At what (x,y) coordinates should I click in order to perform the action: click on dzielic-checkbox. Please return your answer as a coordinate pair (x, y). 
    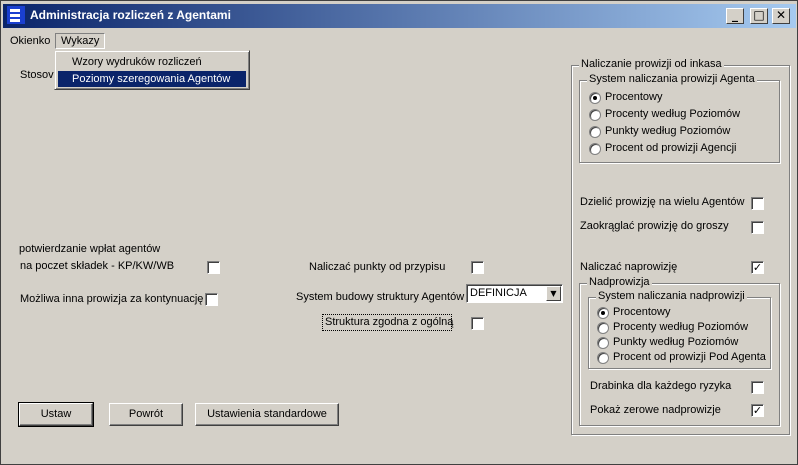
    Looking at the image, I should click on (757, 203).